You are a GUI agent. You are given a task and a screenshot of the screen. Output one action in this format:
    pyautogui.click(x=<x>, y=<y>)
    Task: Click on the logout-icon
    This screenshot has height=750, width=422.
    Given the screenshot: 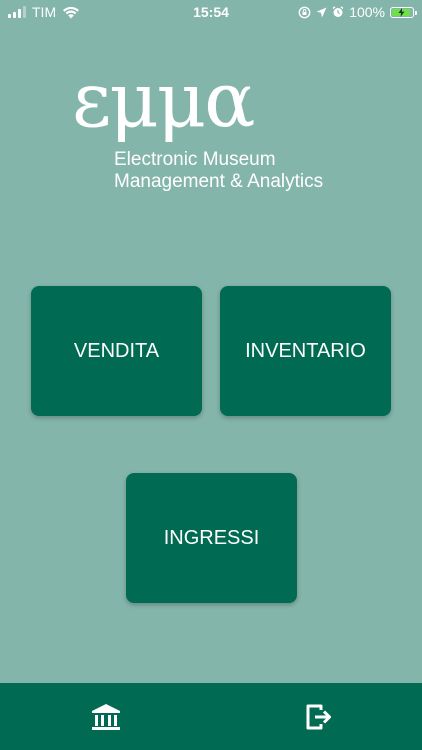 What is the action you would take?
    pyautogui.click(x=318, y=717)
    